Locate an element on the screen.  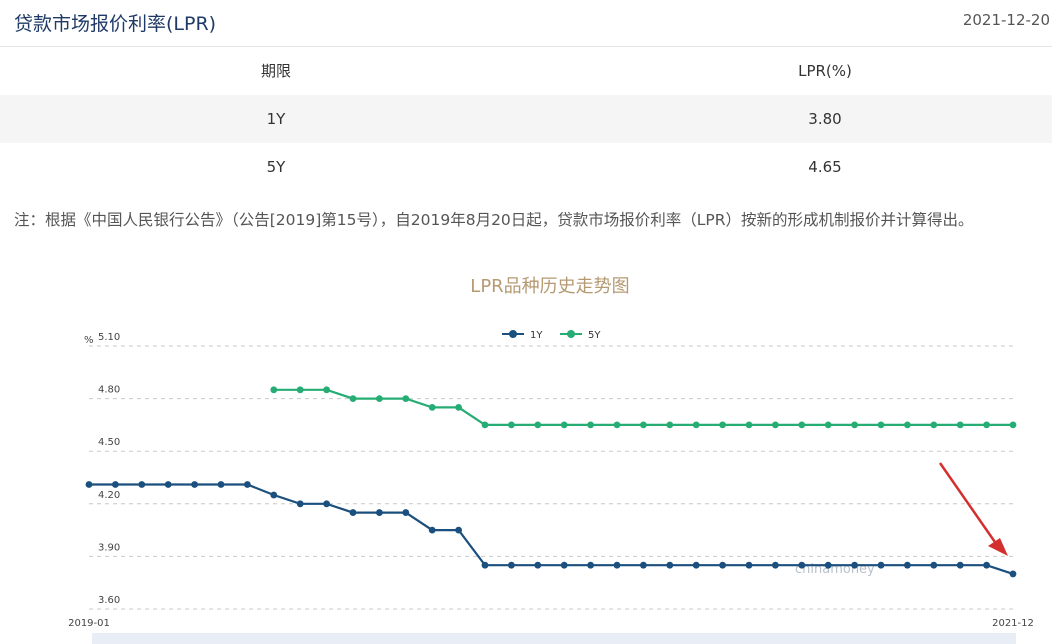
term-cell: 1Y is located at coordinates (276, 119).